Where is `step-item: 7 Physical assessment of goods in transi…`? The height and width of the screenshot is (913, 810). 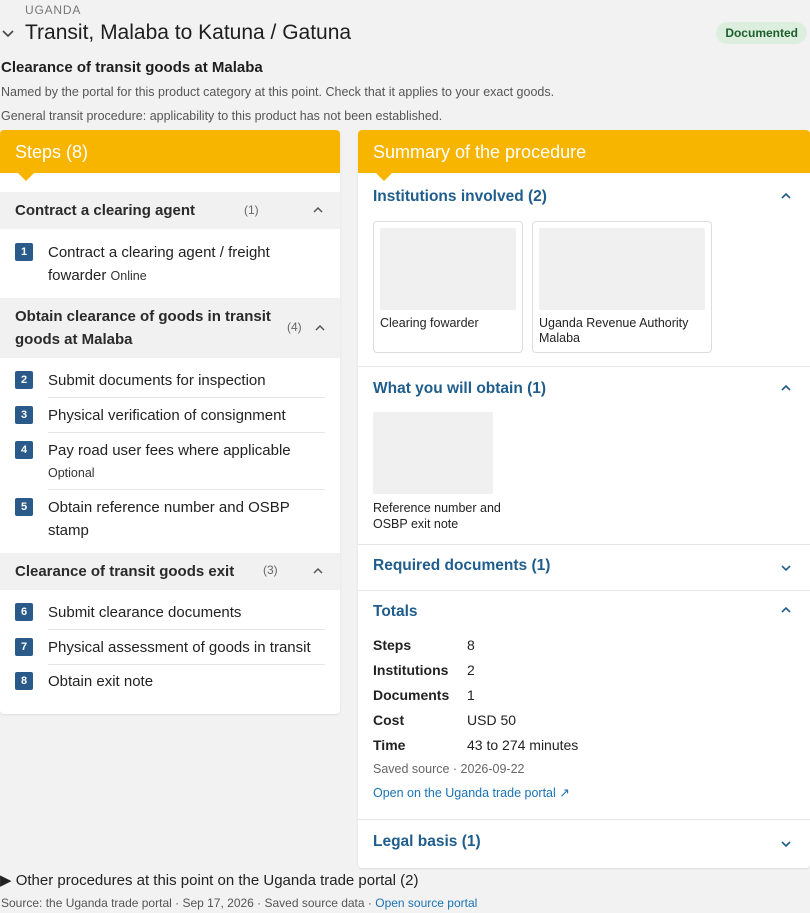 step-item: 7 Physical assessment of goods in transi… is located at coordinates (170, 648).